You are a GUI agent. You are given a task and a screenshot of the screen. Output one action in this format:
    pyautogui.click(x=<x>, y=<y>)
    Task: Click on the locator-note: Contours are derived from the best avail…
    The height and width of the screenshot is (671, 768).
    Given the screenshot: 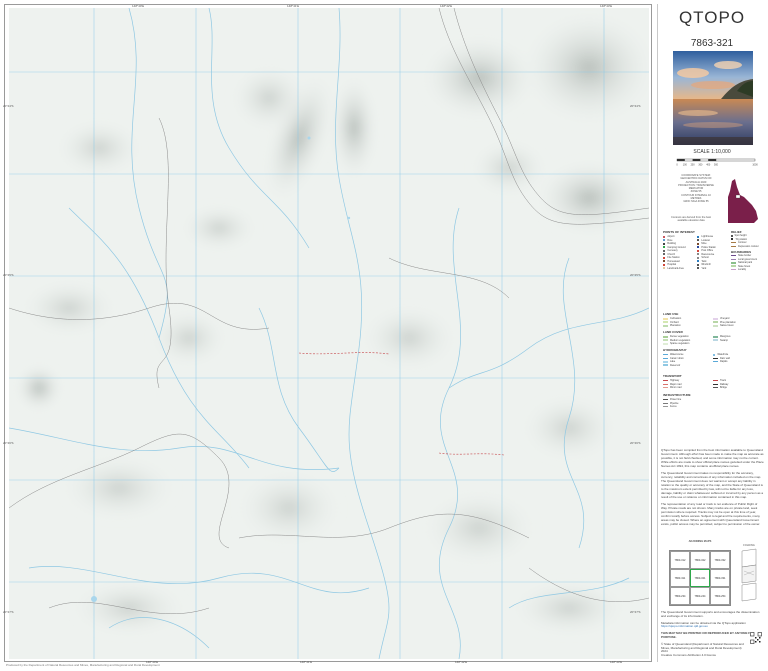 What is the action you would take?
    pyautogui.click(x=691, y=219)
    